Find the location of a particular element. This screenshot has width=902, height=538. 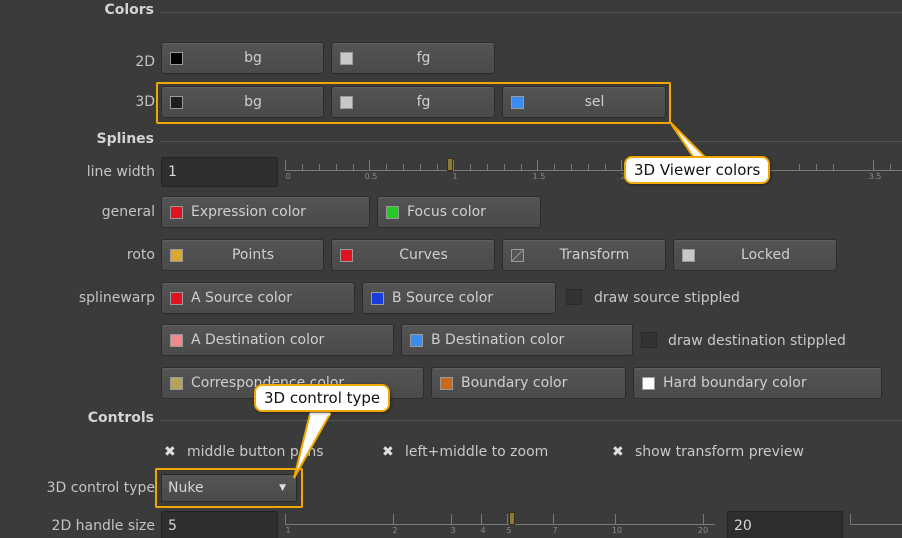

button-label: B Source color is located at coordinates (443, 298).